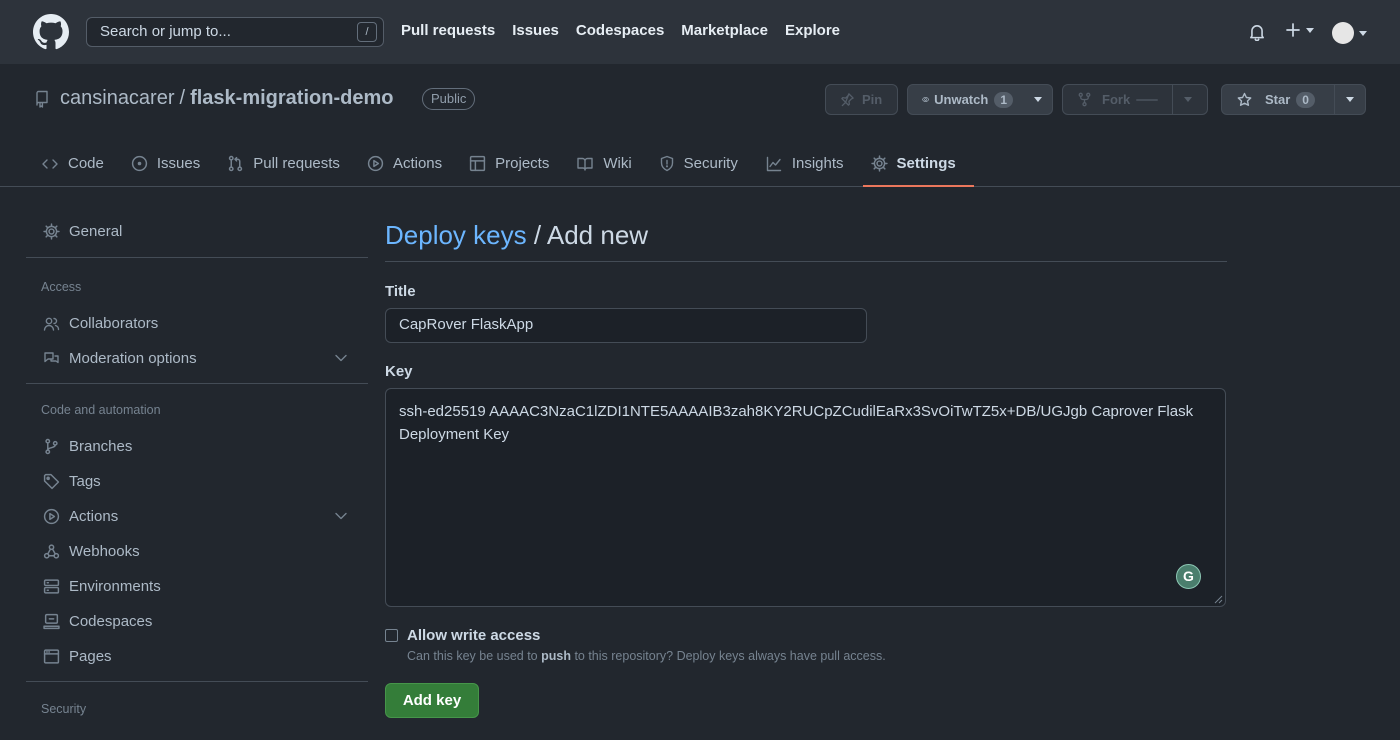 Image resolution: width=1400 pixels, height=740 pixels. What do you see at coordinates (197, 516) in the screenshot?
I see `sidebar-item-actions: Actions` at bounding box center [197, 516].